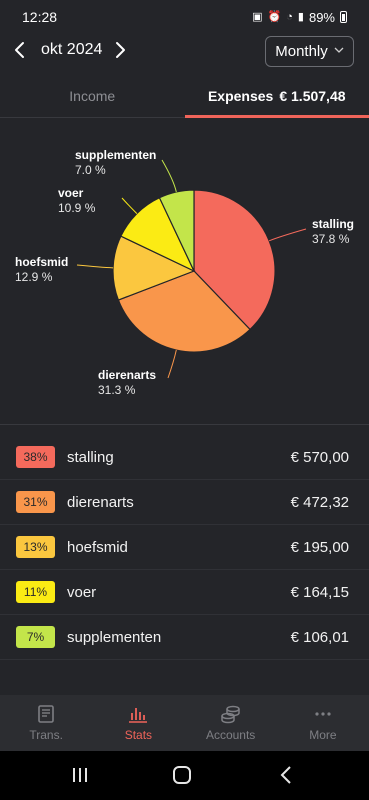  Describe the element at coordinates (80, 775) in the screenshot. I see `recent-apps-icon` at that location.